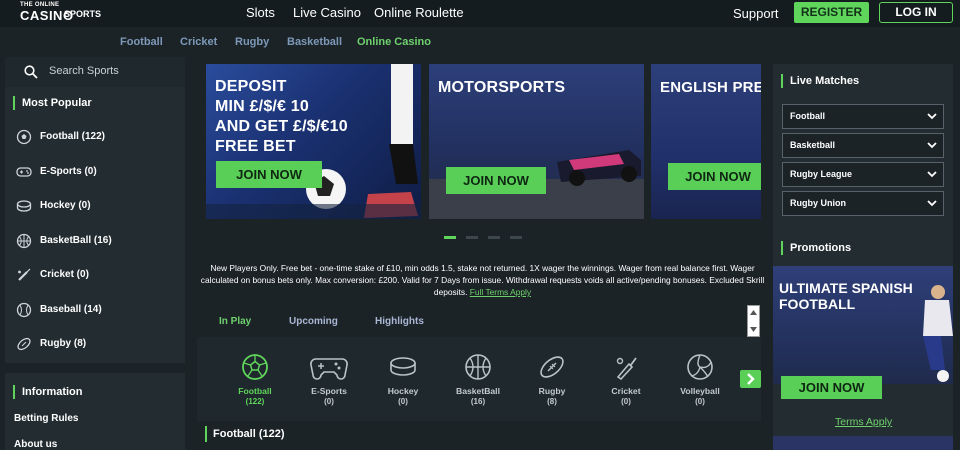 The height and width of the screenshot is (450, 960). What do you see at coordinates (84, 71) in the screenshot?
I see `search-input: Search Sports` at bounding box center [84, 71].